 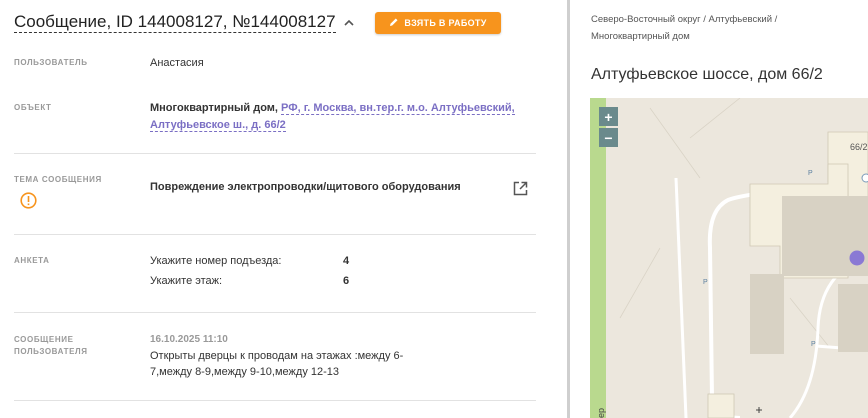 What do you see at coordinates (177, 63) in the screenshot?
I see `user-value: Анастасия` at bounding box center [177, 63].